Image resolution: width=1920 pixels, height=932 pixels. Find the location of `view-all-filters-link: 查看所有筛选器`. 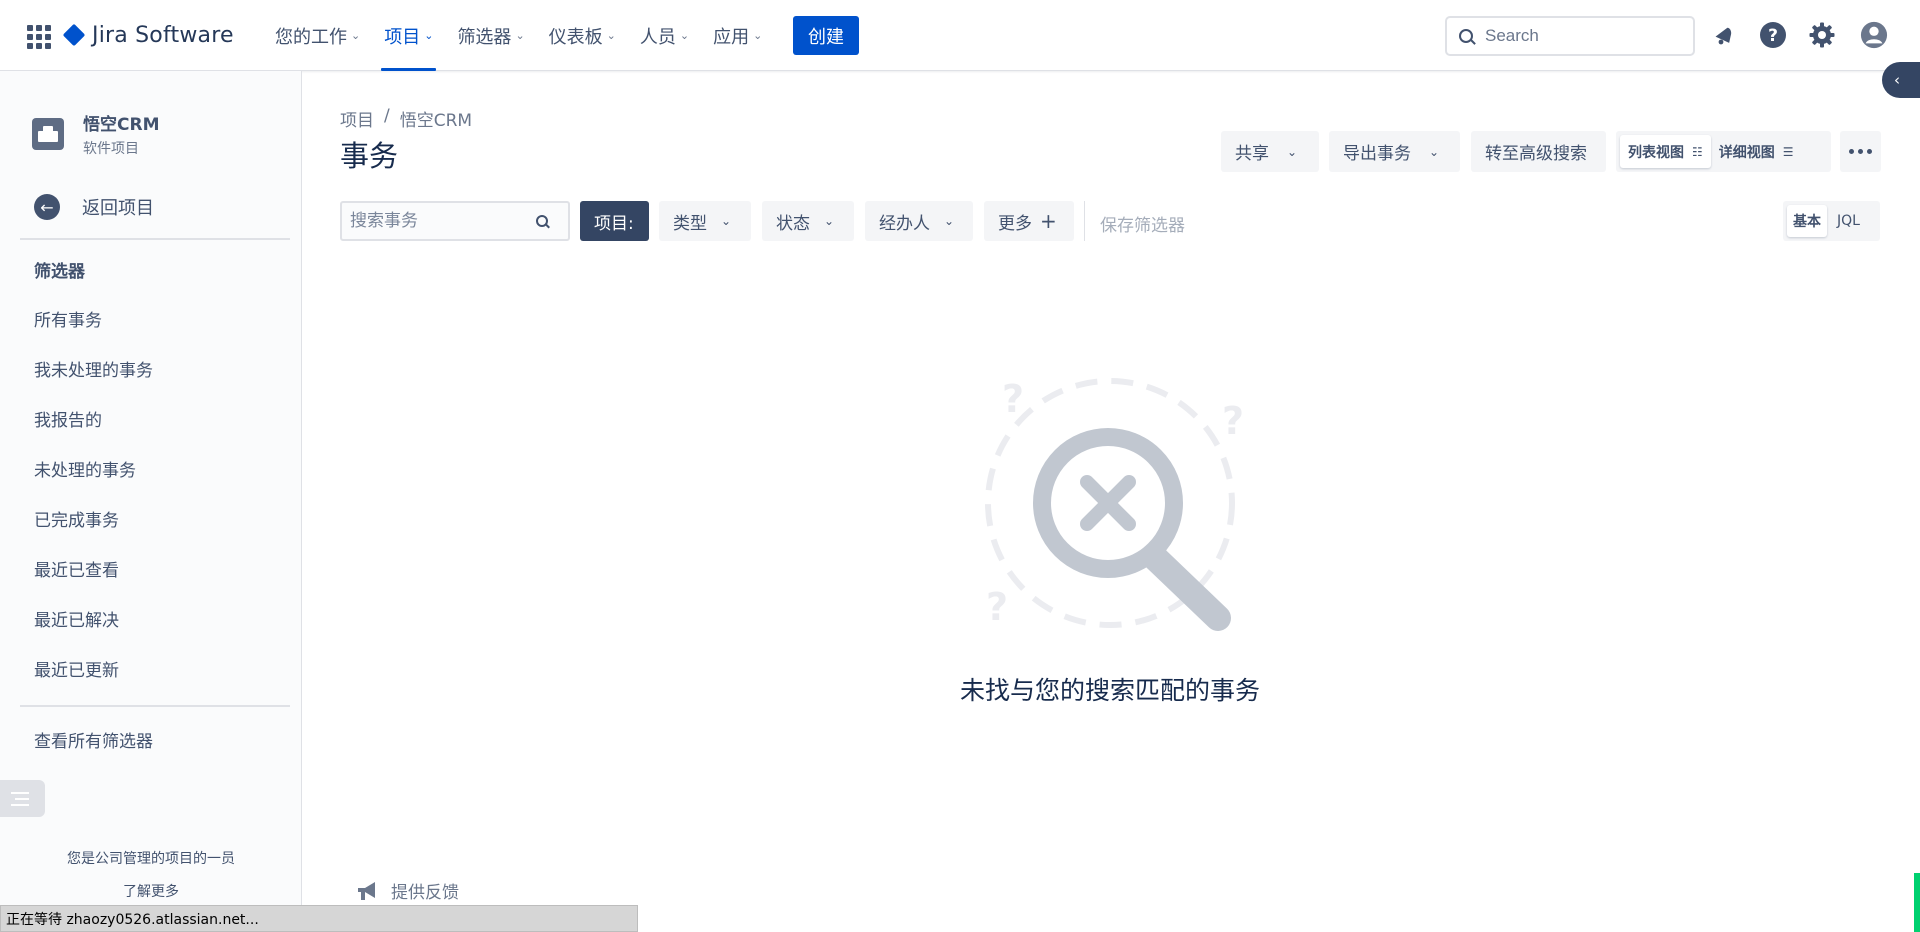

view-all-filters-link: 查看所有筛选器 is located at coordinates (93, 739).